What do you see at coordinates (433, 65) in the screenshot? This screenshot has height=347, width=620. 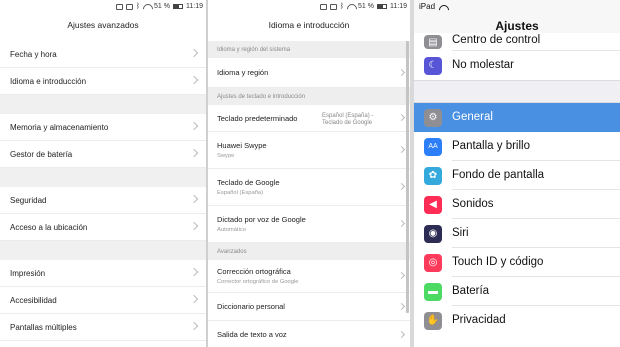 I see `moon-icon: ☾` at bounding box center [433, 65].